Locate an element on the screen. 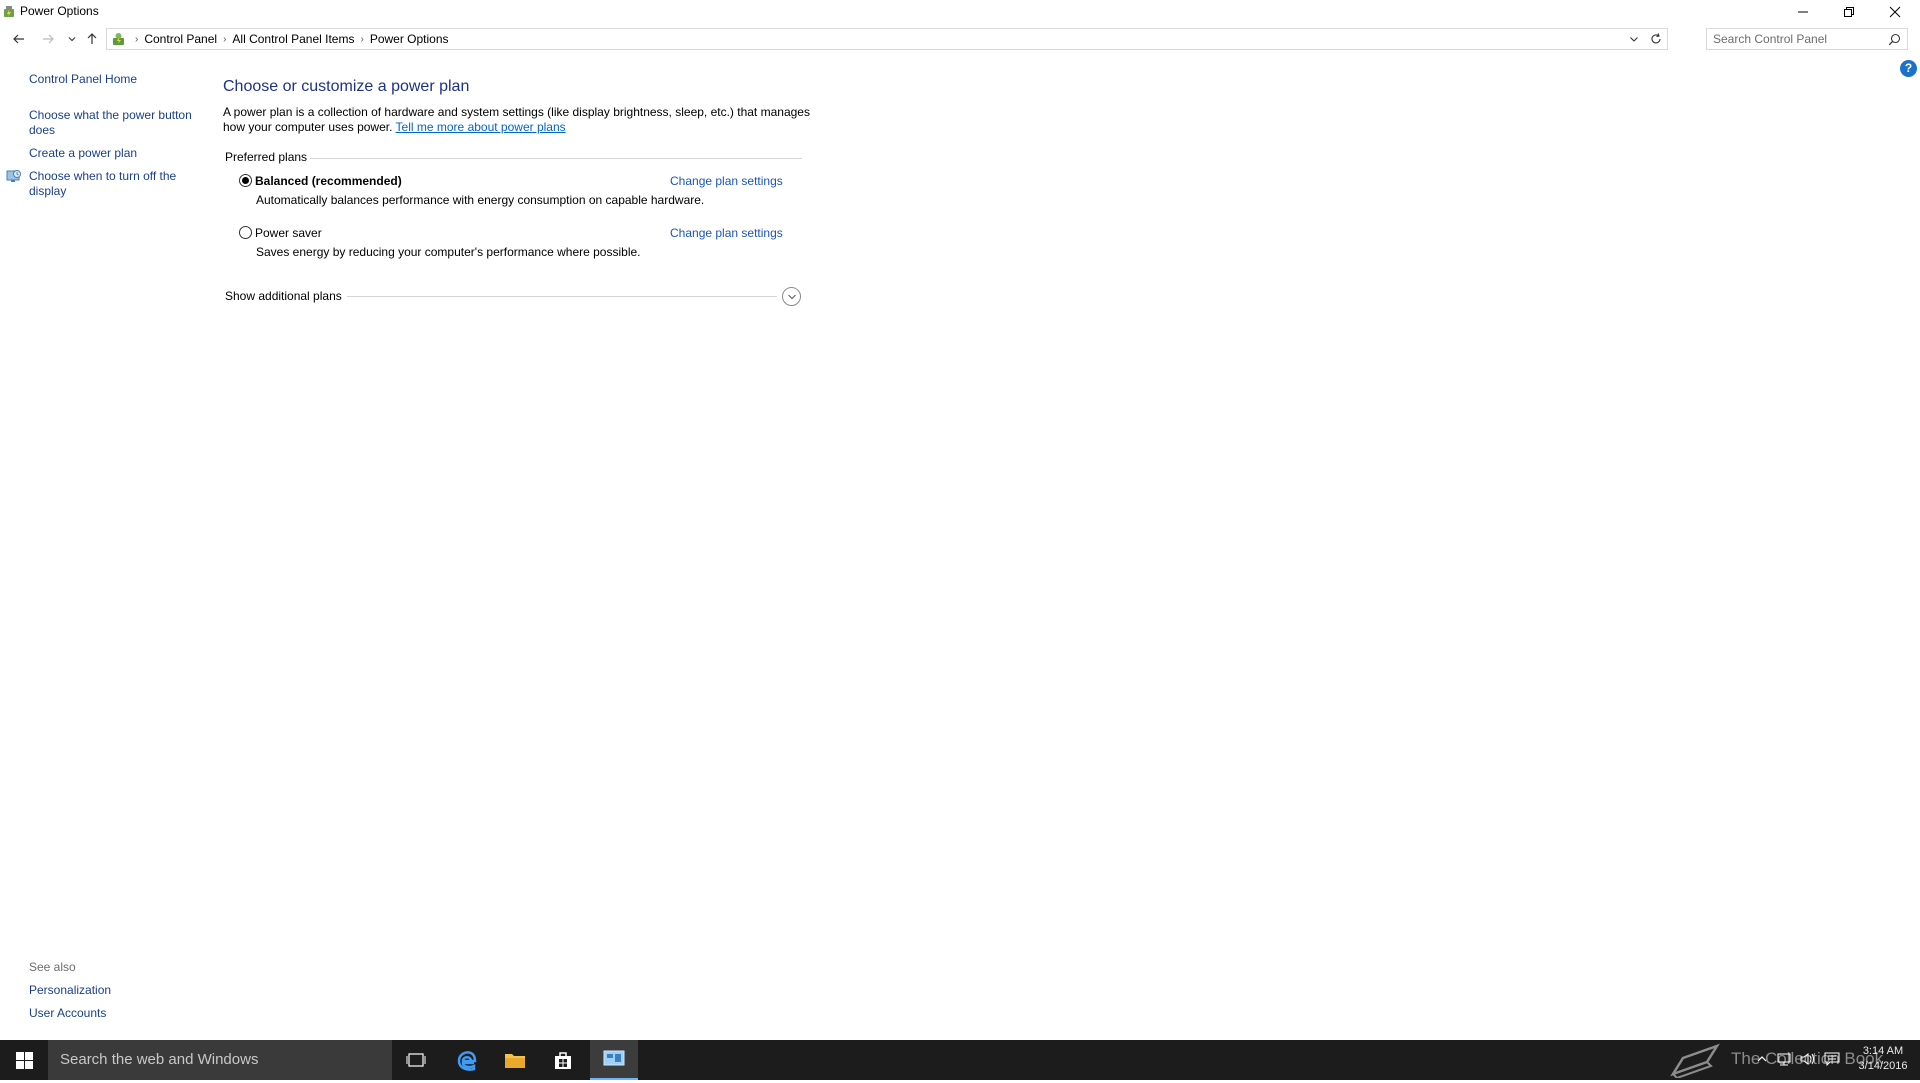  edge-button is located at coordinates (467, 1060).